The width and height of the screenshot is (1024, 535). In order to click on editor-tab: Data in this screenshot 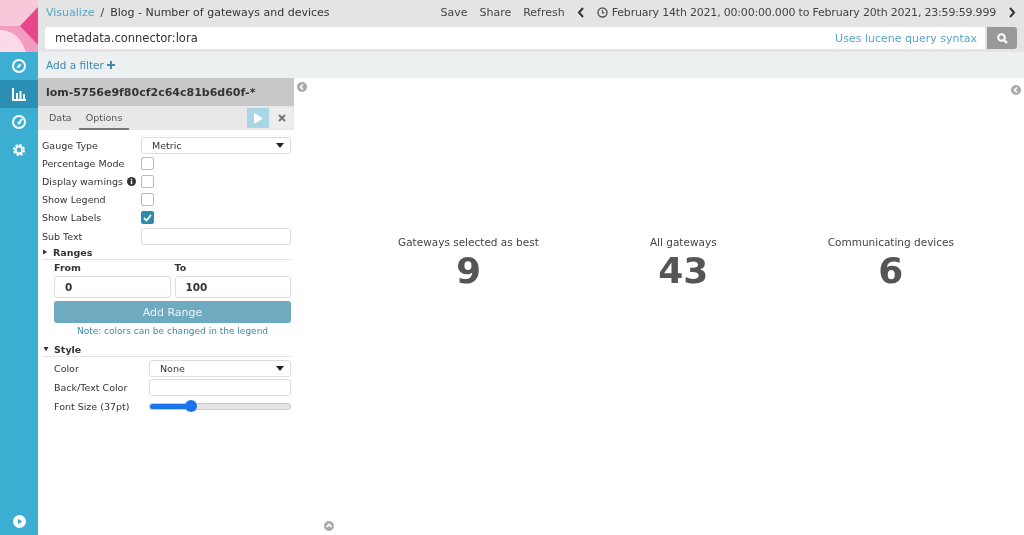, I will do `click(60, 118)`.